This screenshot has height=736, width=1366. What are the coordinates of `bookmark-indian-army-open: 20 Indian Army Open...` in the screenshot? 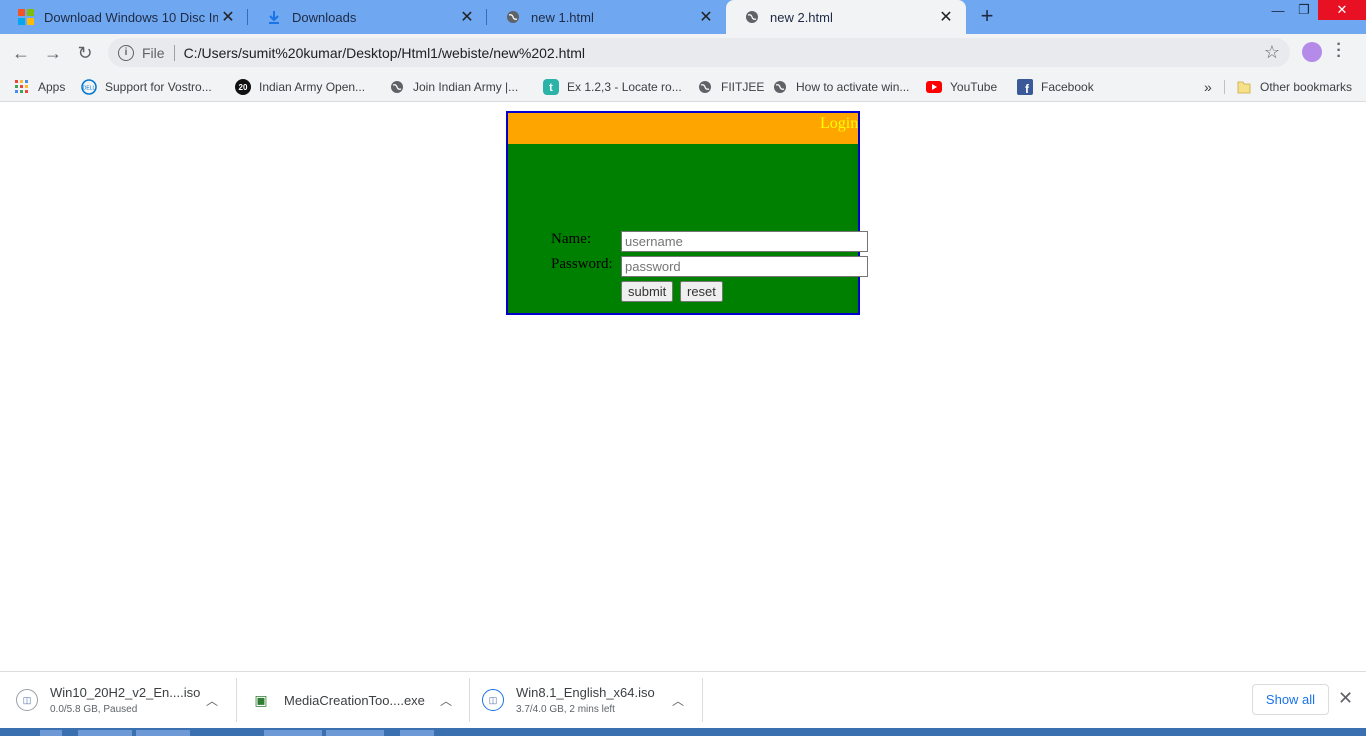 It's located at (300, 87).